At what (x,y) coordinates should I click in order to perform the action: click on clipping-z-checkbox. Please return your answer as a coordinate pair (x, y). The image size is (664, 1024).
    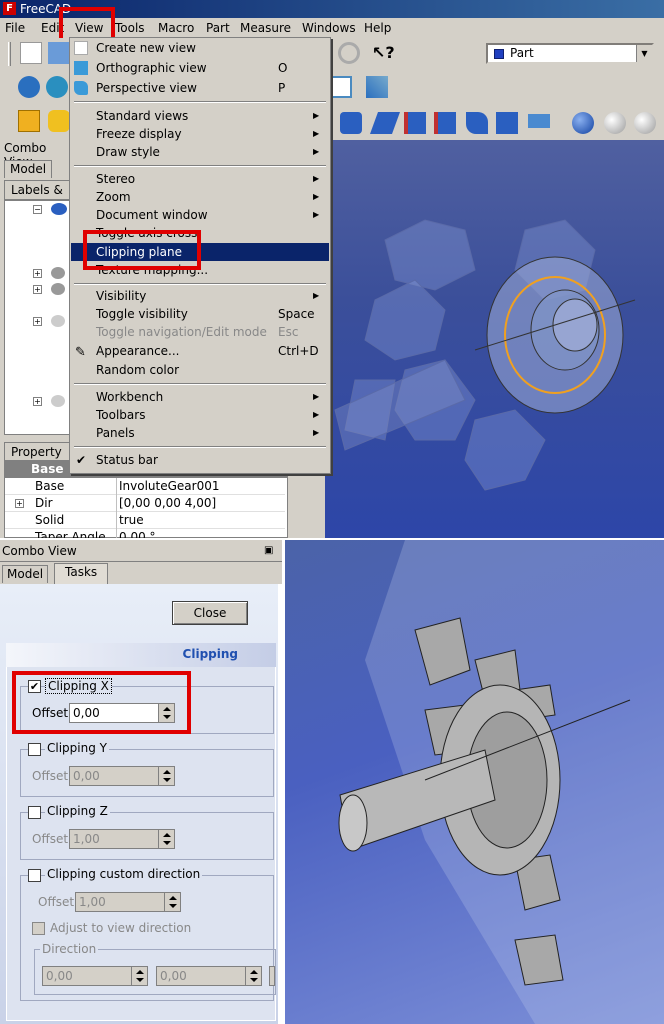
    Looking at the image, I should click on (34, 812).